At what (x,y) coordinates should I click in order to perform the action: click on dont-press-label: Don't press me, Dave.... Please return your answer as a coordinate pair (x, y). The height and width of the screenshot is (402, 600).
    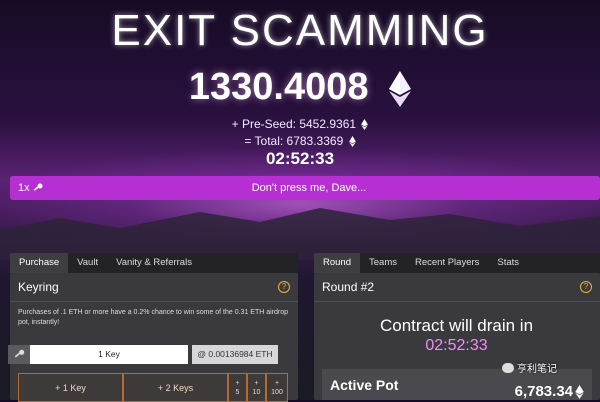
    Looking at the image, I should click on (309, 188).